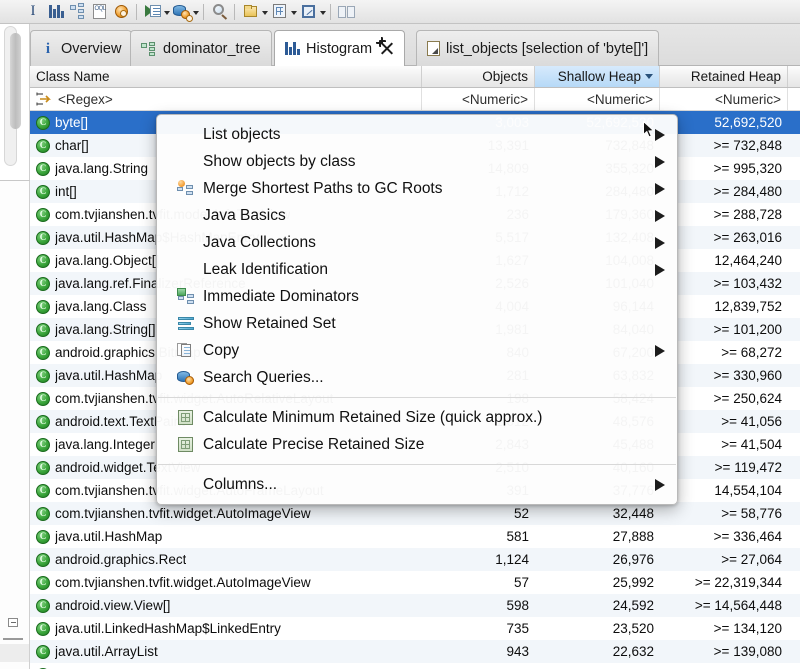  Describe the element at coordinates (282, 12) in the screenshot. I see `table-report-icon` at that location.